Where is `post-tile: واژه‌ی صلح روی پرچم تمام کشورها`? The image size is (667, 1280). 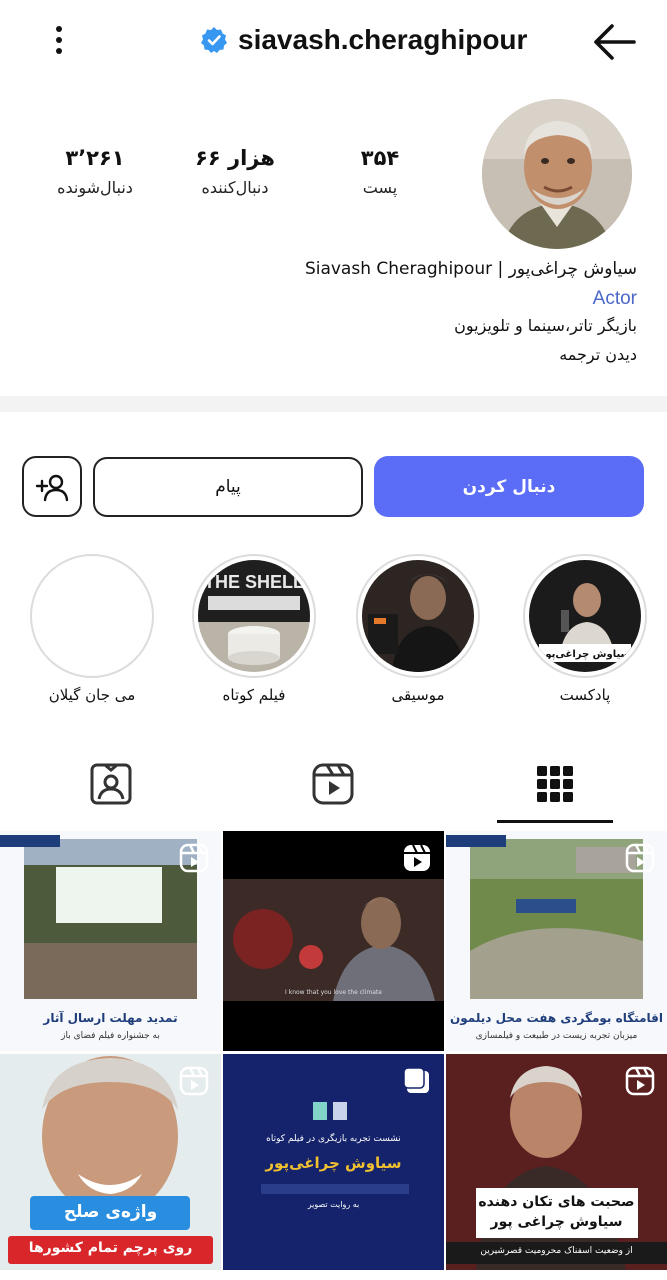
post-tile: واژه‌ی صلح روی پرچم تمام کشورها is located at coordinates (110, 1162).